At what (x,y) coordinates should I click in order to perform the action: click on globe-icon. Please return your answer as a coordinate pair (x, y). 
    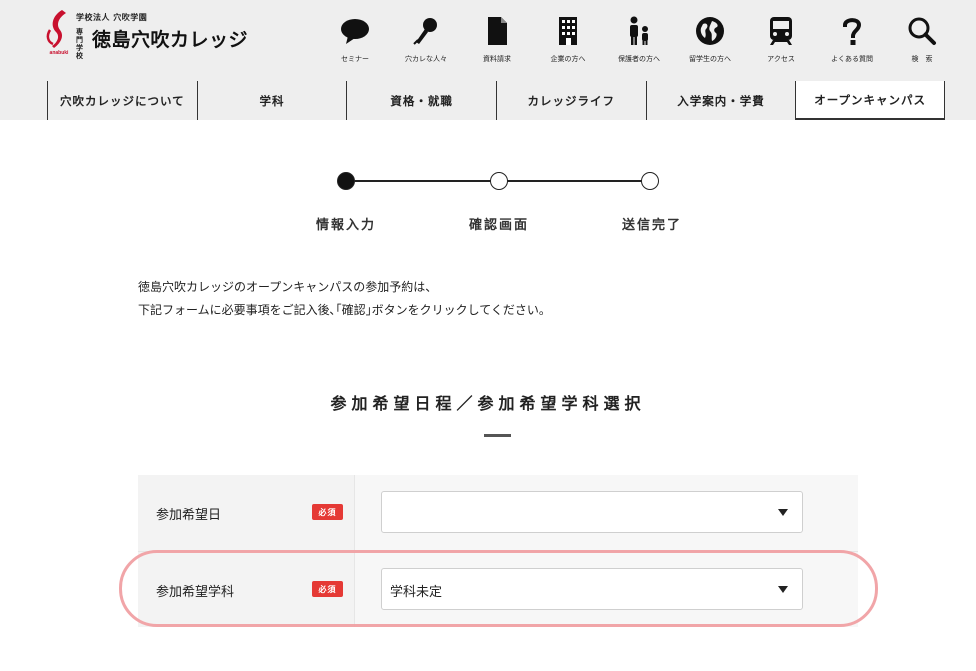
    Looking at the image, I should click on (710, 31).